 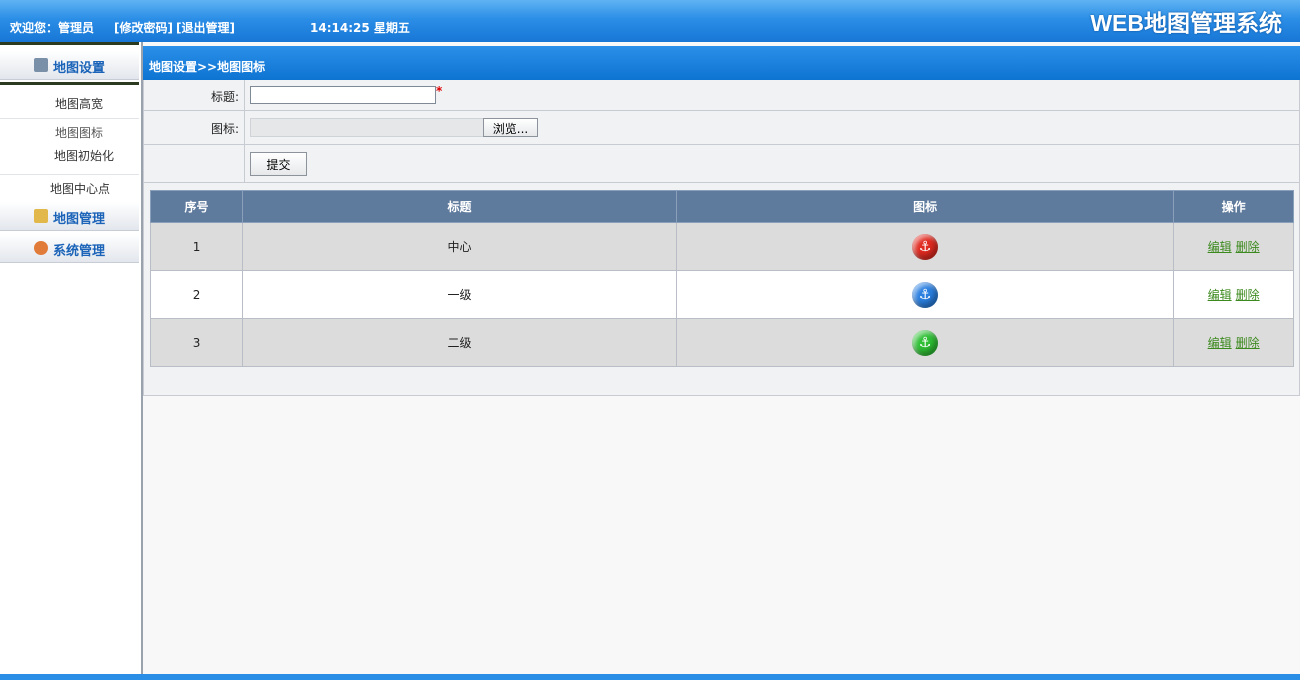 I want to click on sidebar-item-map-center: 地图中心点, so click(x=69, y=186).